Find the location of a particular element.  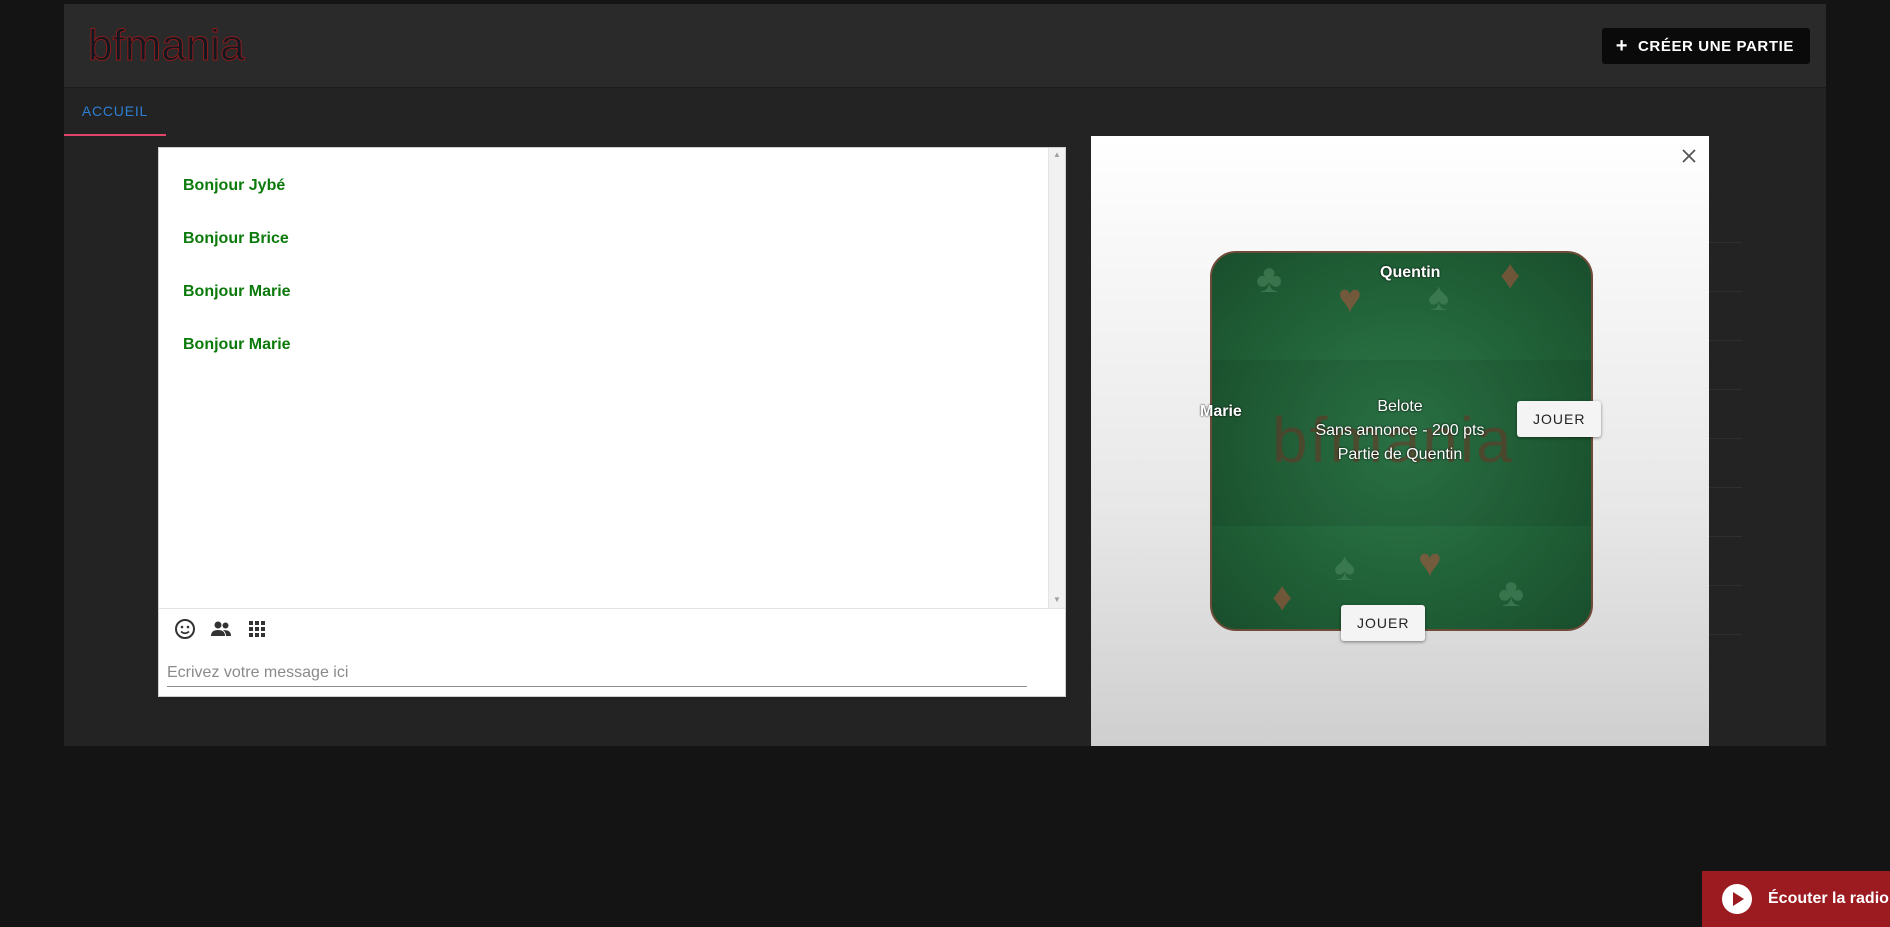

card-table: bfmania ♣ ♥ ♠ ♦ ♦ ♠ ♥ ♣ is located at coordinates (1401, 441).